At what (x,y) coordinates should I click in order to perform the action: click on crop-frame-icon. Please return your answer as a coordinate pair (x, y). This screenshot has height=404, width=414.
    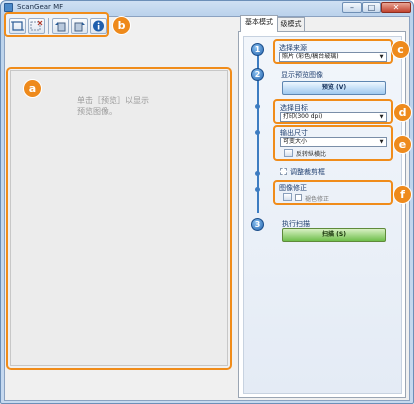
    Looking at the image, I should click on (283, 171).